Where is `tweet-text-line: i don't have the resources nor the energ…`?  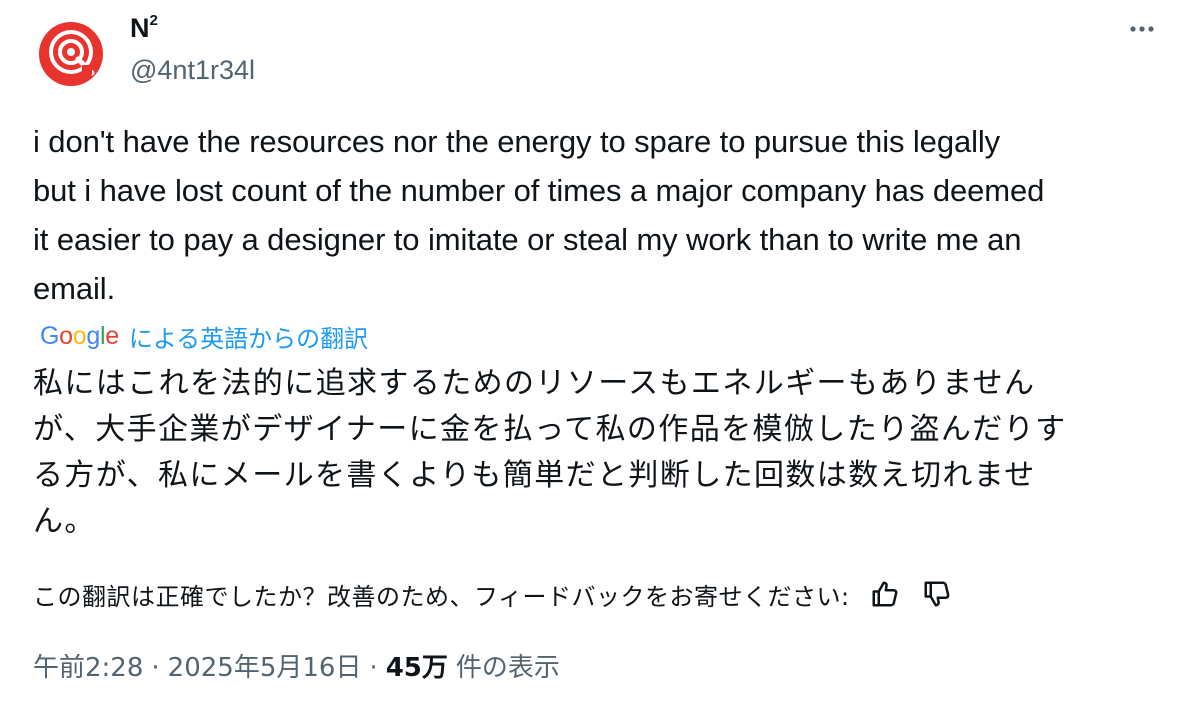 tweet-text-line: i don't have the resources nor the energ… is located at coordinates (517, 141).